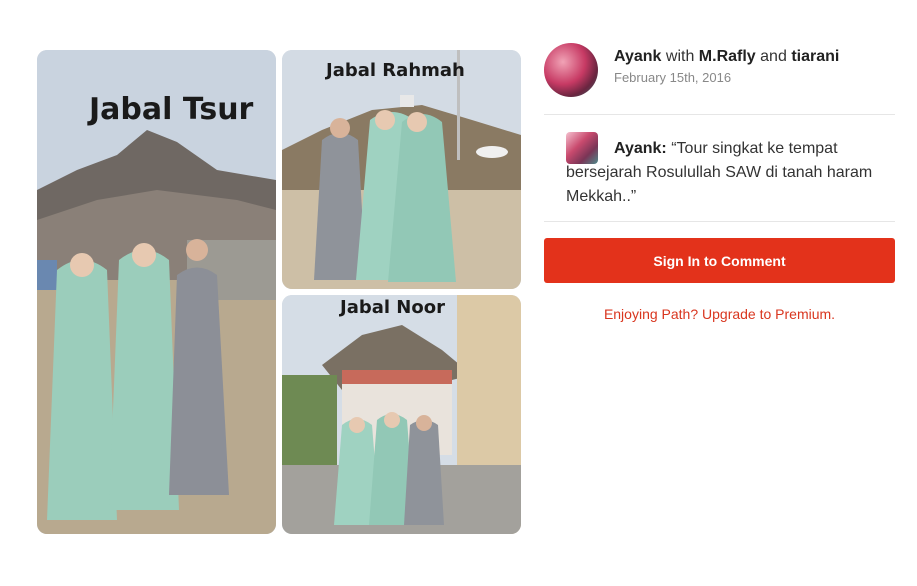  What do you see at coordinates (640, 148) in the screenshot?
I see `comment-author: Ayank:` at bounding box center [640, 148].